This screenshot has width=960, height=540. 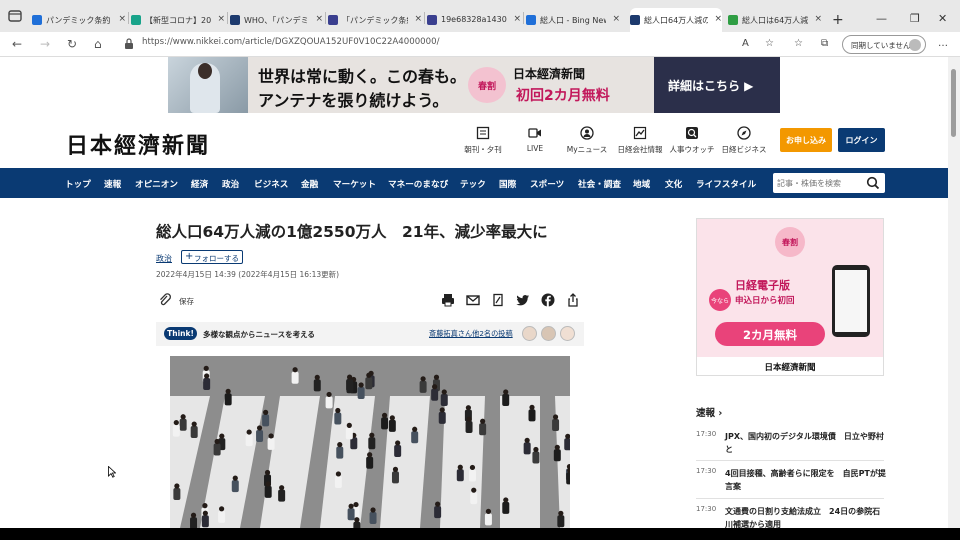 I want to click on quick-news-title: 速報 ›, so click(x=709, y=412).